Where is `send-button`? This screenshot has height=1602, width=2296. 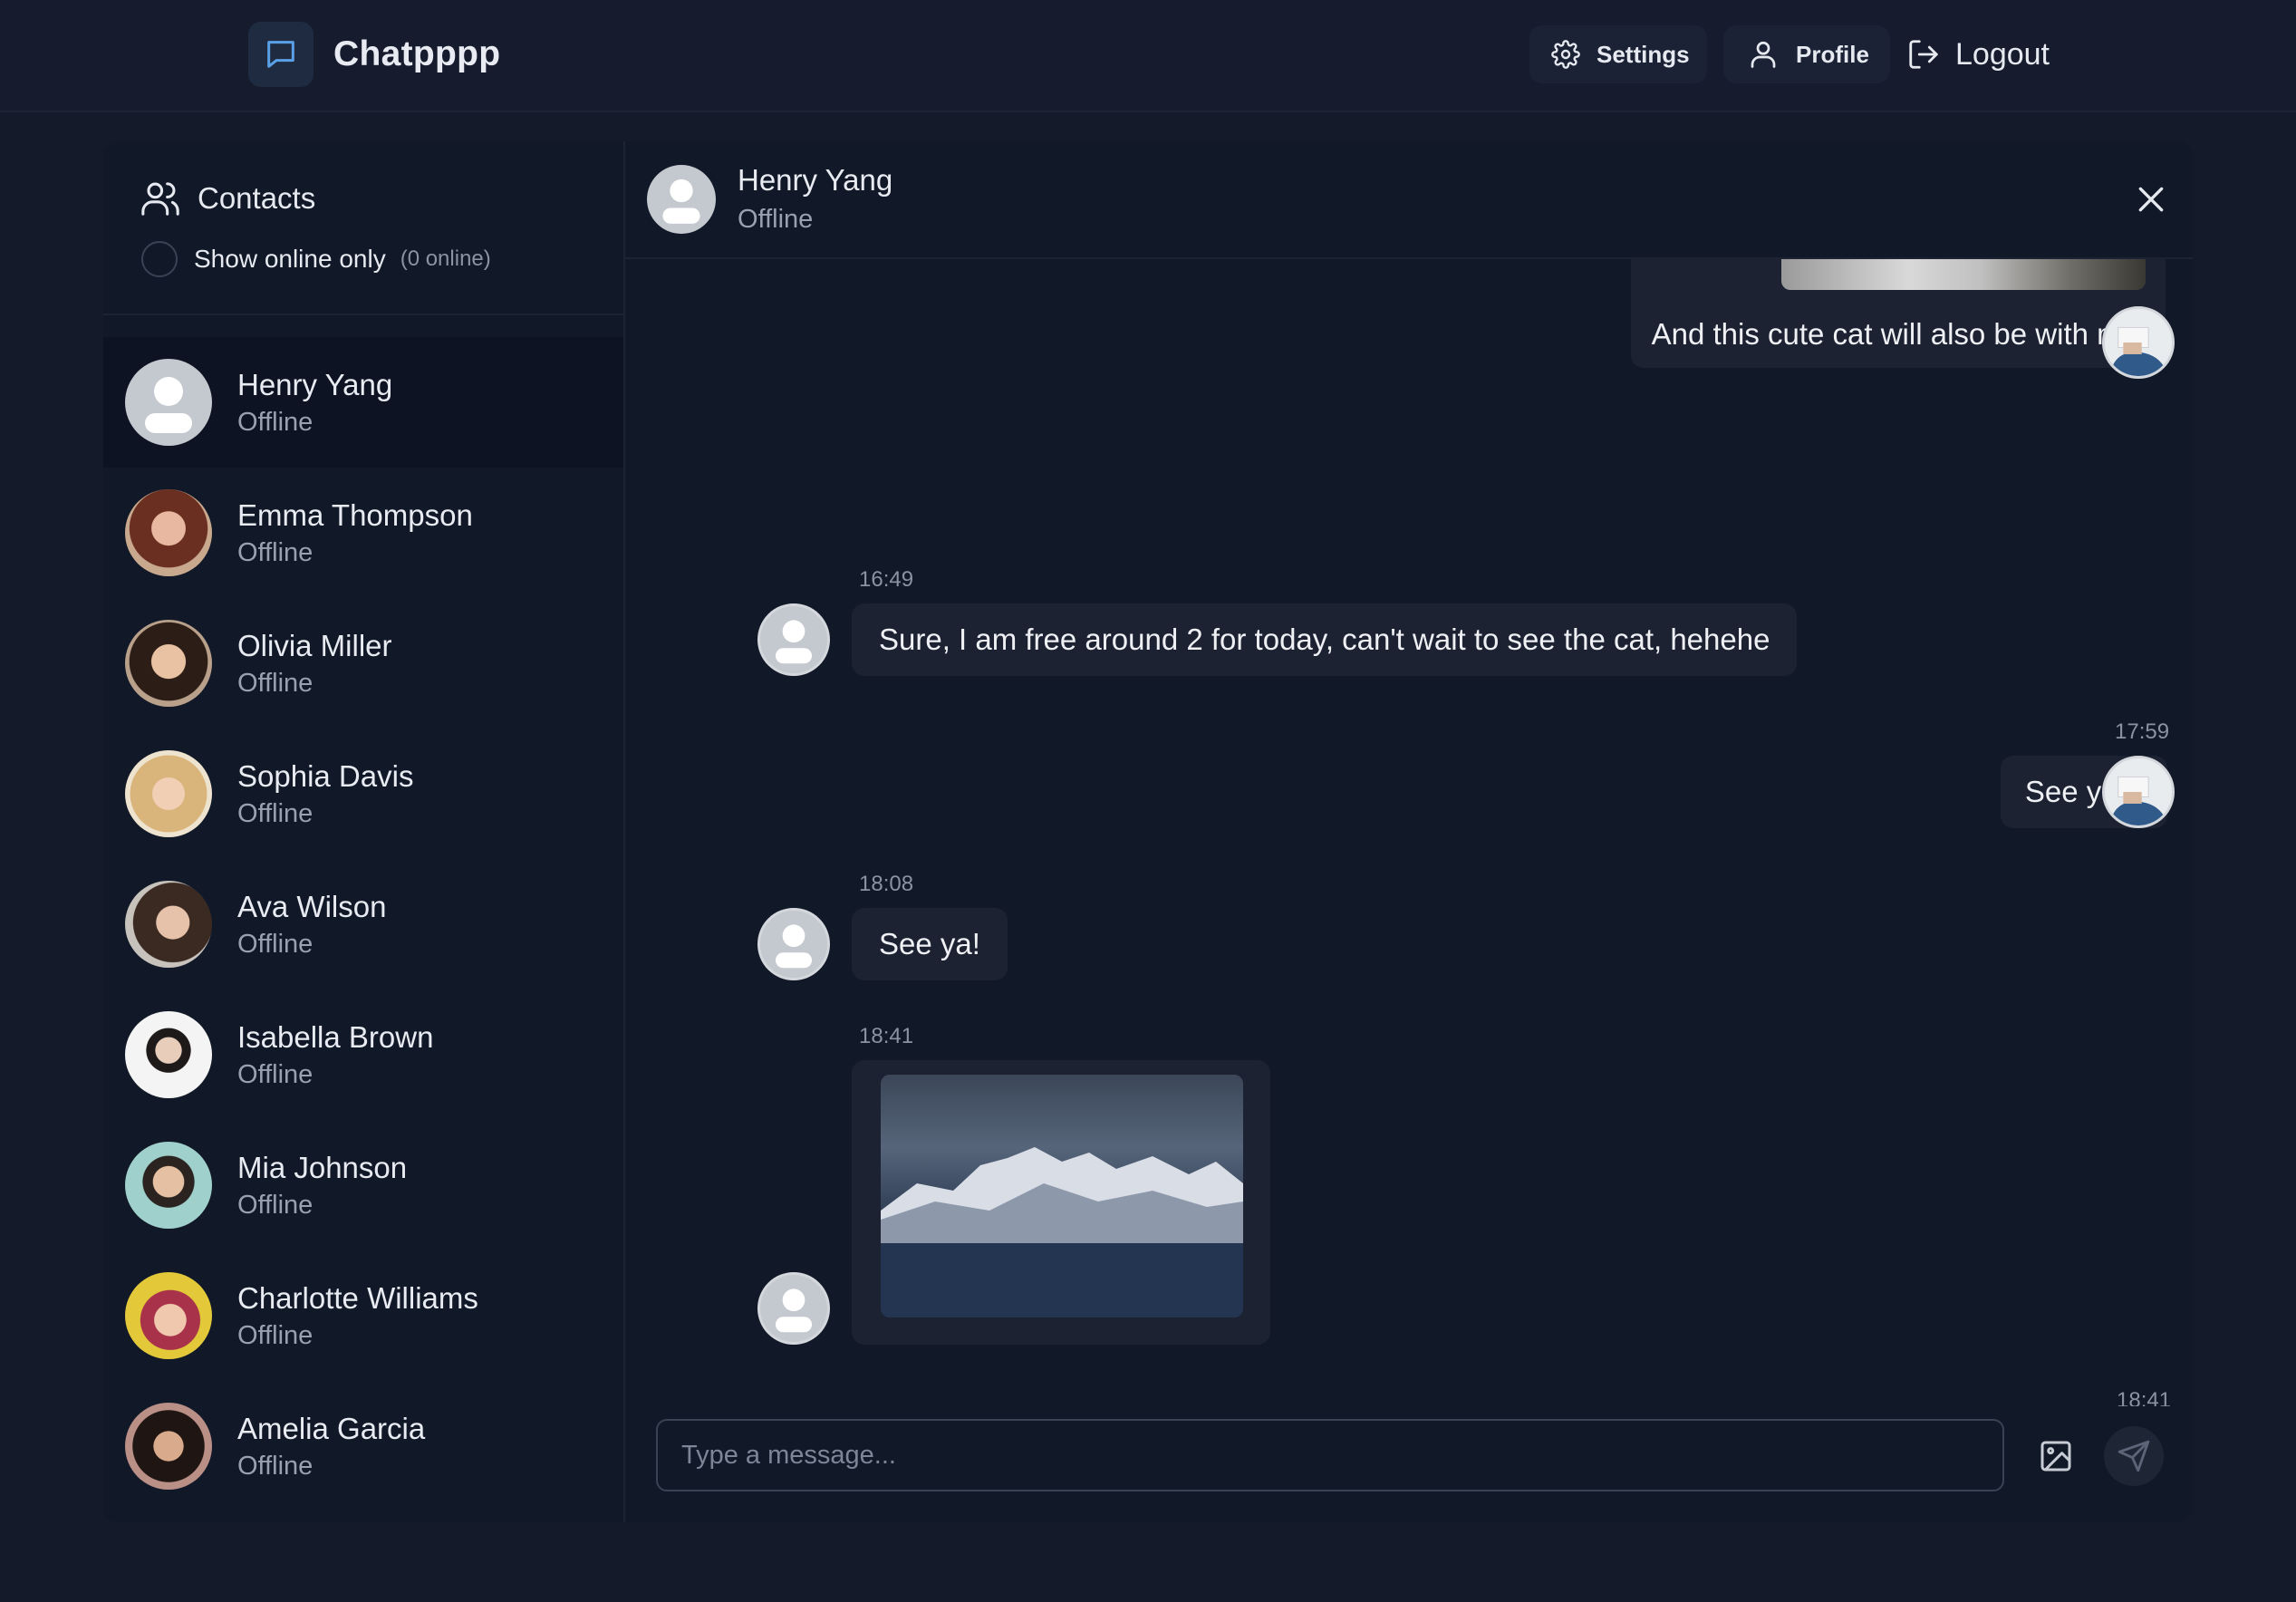 send-button is located at coordinates (2134, 1456).